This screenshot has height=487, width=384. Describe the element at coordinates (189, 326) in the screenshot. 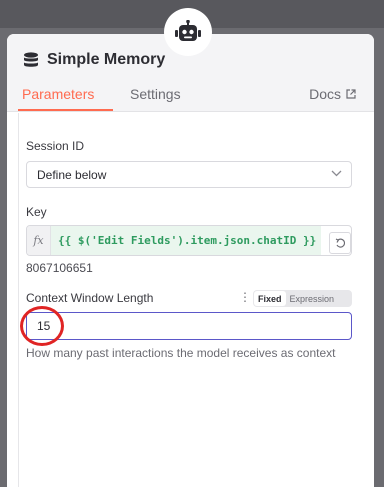

I see `context-window-input: 15` at that location.